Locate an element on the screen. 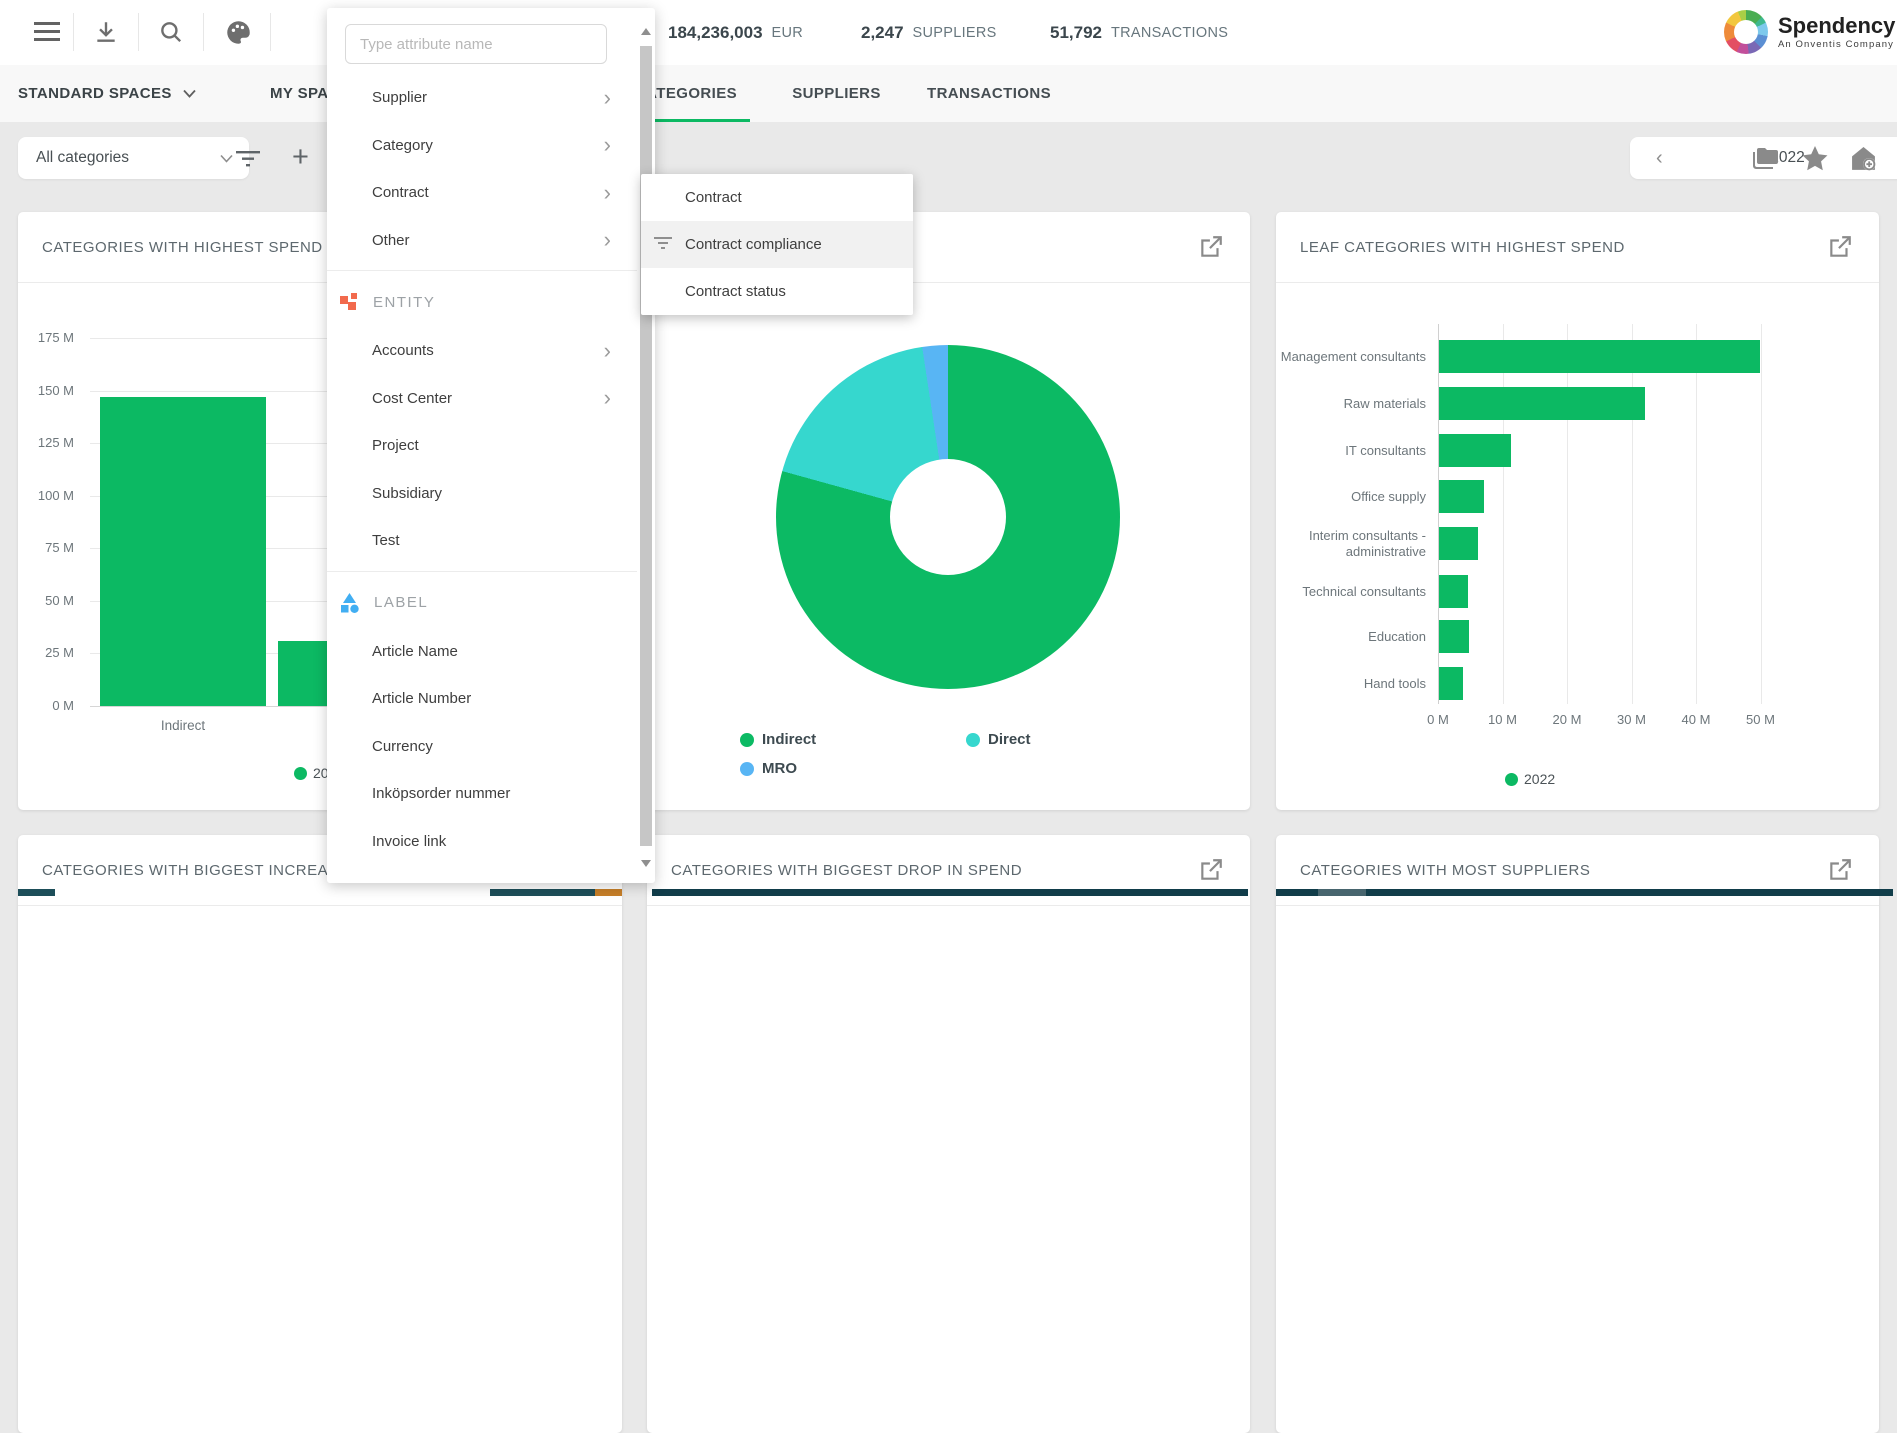  legend-label-indirect: Indirect is located at coordinates (789, 739).